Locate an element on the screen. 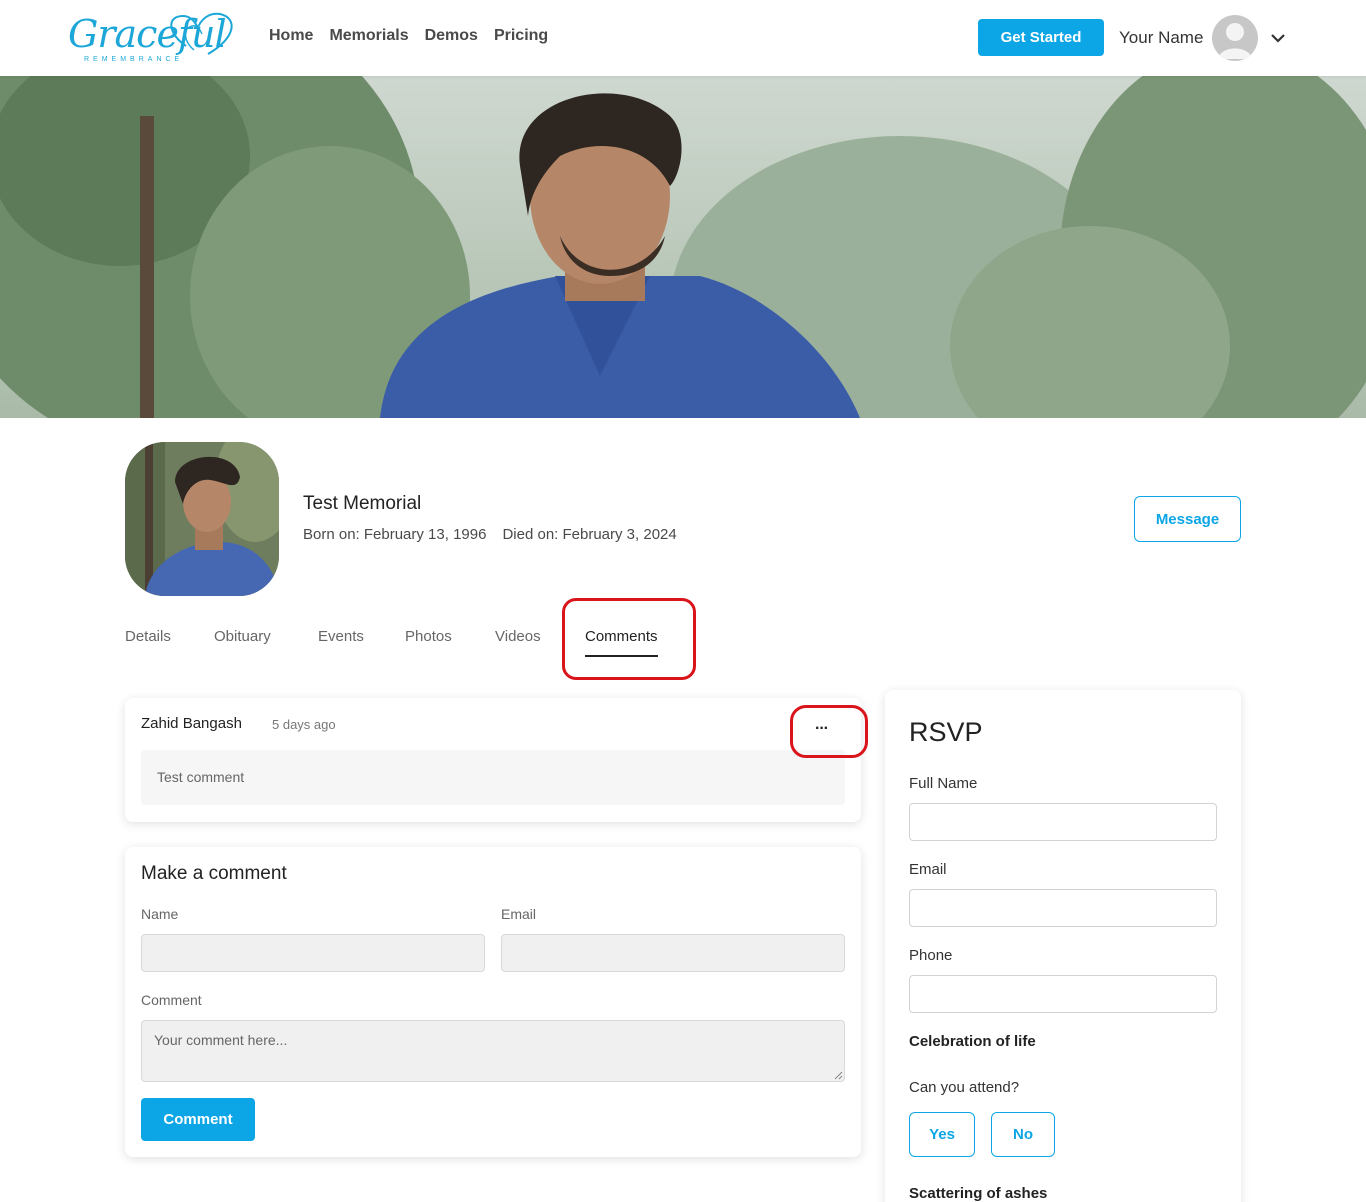 The width and height of the screenshot is (1366, 1202). submit-comment-button: Comment is located at coordinates (198, 1119).